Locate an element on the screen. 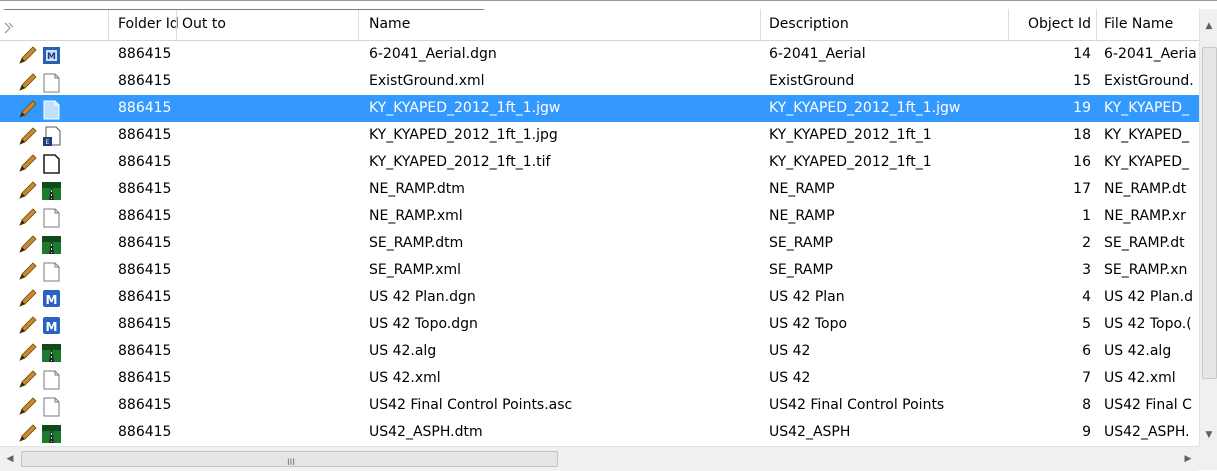  jpg-file-type-icon: E is located at coordinates (48, 136).